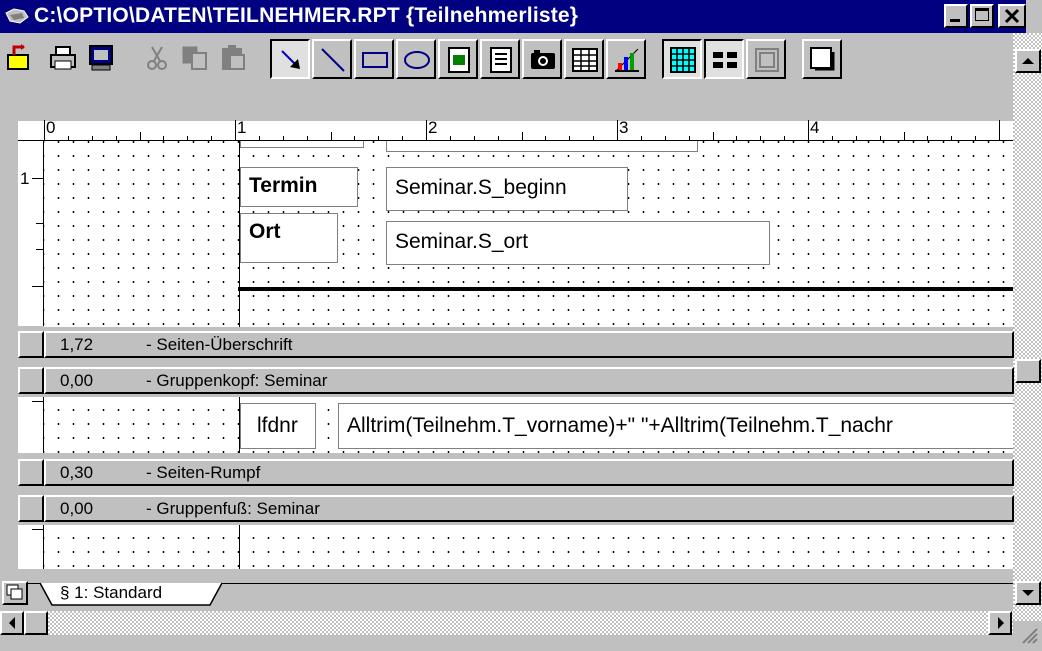 Image resolution: width=1042 pixels, height=651 pixels. What do you see at coordinates (815, 127) in the screenshot?
I see `ruler-label: 4` at bounding box center [815, 127].